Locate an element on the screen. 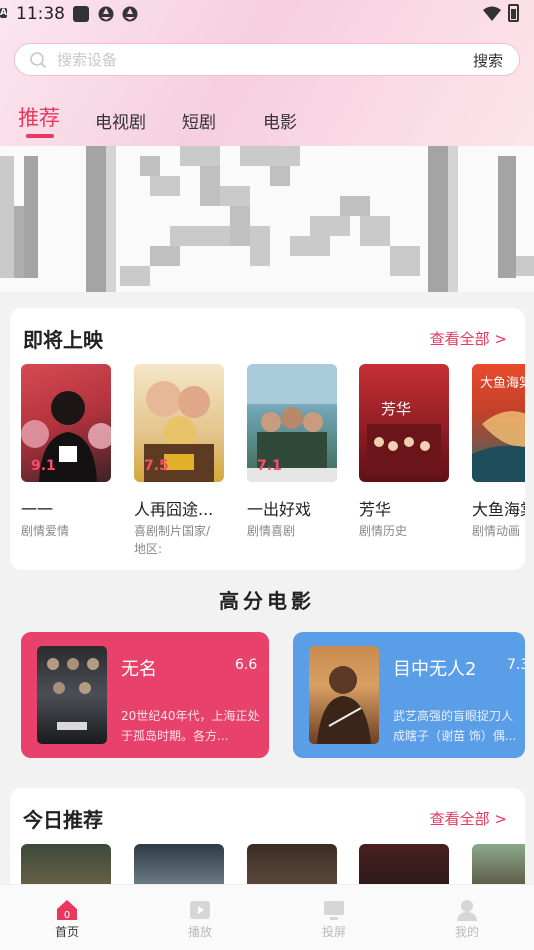  tab-recommend: 推荐 is located at coordinates (39, 117).